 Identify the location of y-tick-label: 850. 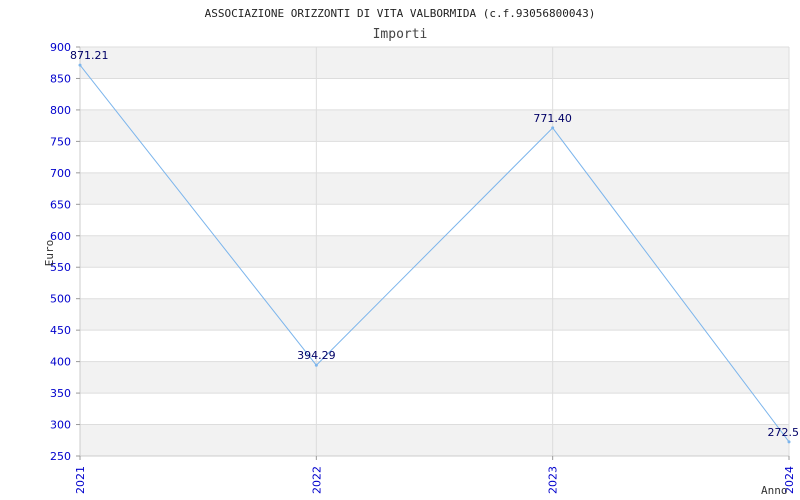
(60, 78).